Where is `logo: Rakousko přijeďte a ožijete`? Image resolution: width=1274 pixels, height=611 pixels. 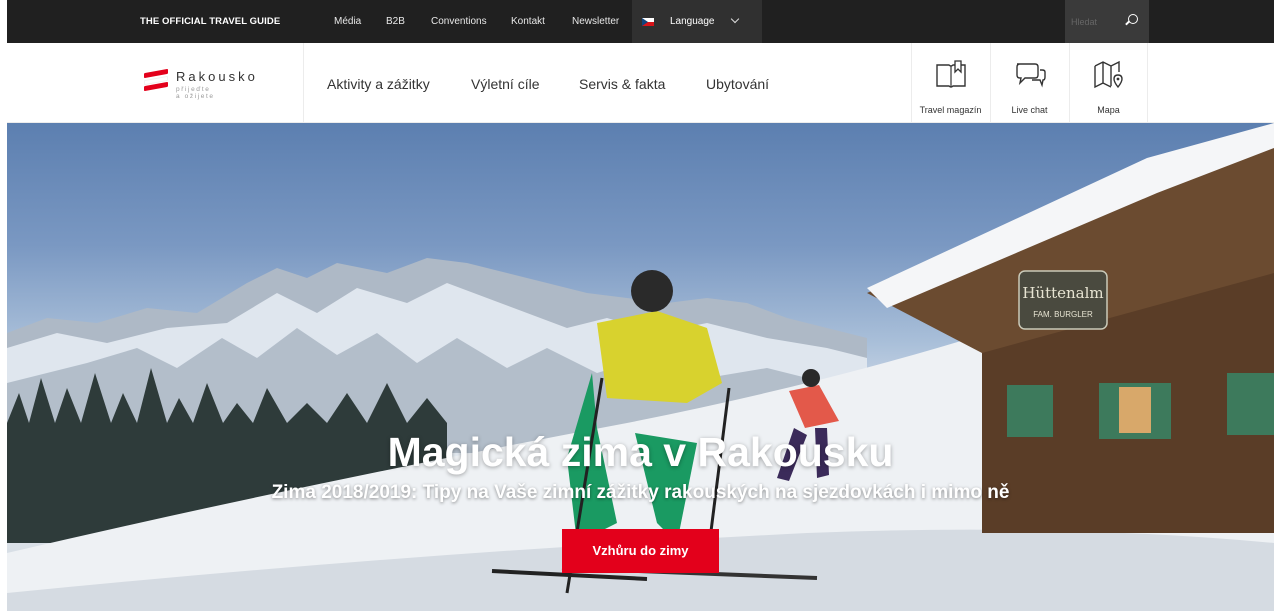
logo: Rakousko přijeďte a ožijete is located at coordinates (214, 85).